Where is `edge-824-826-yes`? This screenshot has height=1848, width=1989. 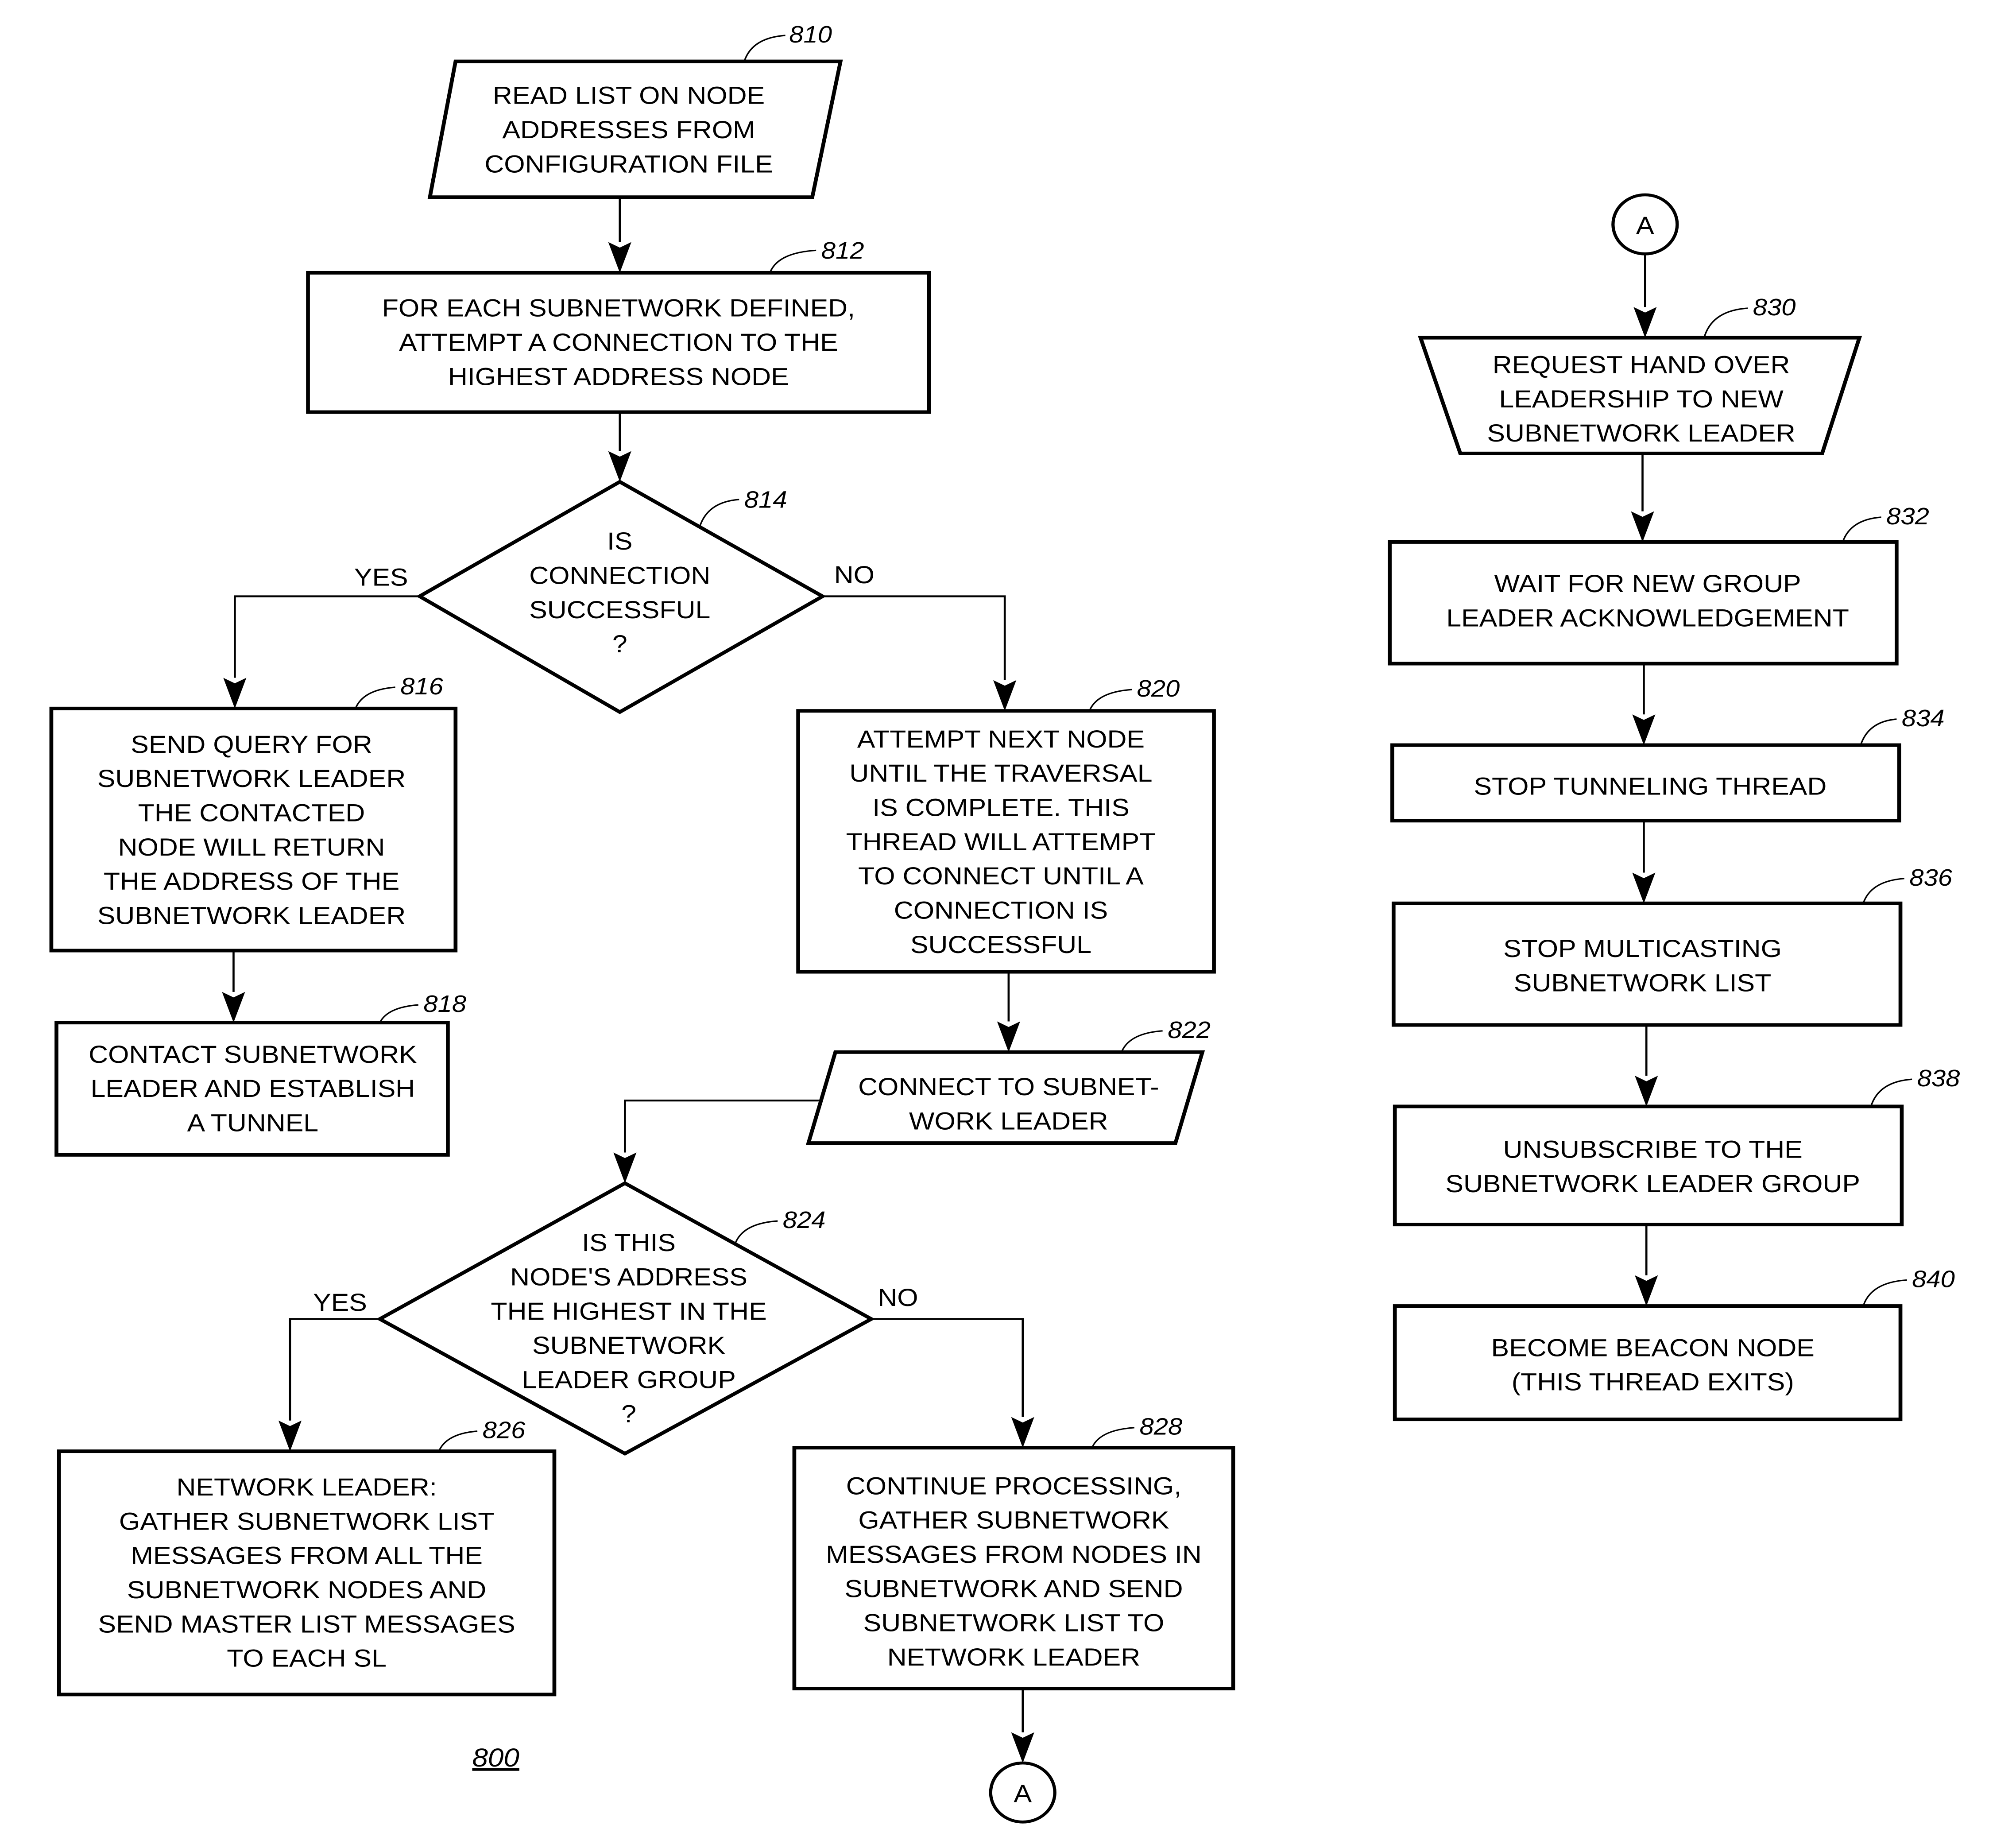 edge-824-826-yes is located at coordinates (329, 1385).